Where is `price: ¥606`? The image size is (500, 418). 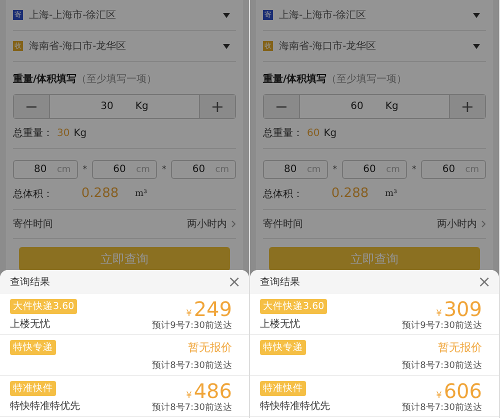
price: ¥606 is located at coordinates (459, 391).